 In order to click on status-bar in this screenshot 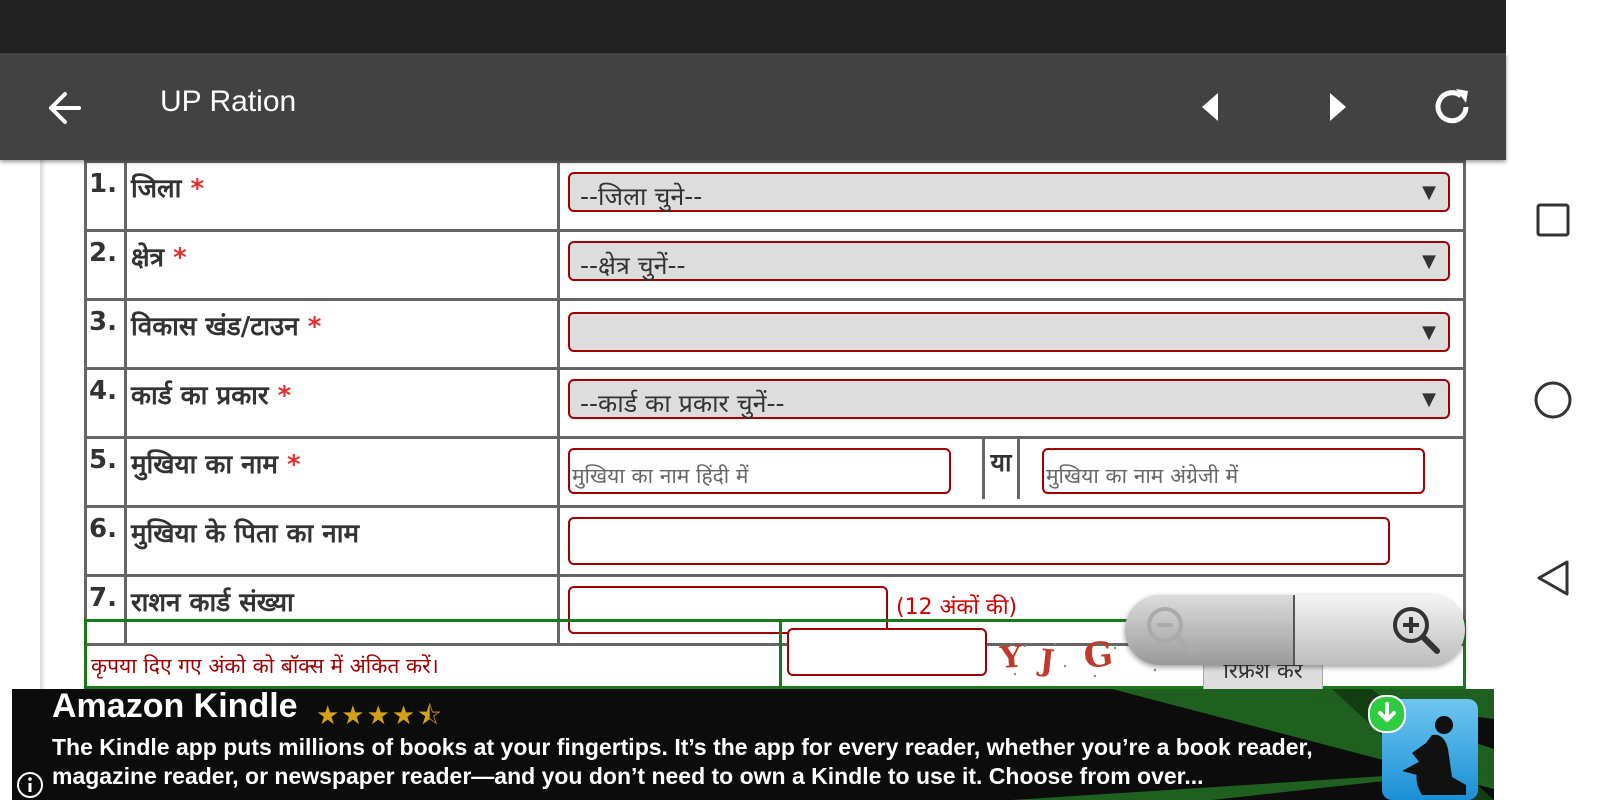, I will do `click(753, 26)`.